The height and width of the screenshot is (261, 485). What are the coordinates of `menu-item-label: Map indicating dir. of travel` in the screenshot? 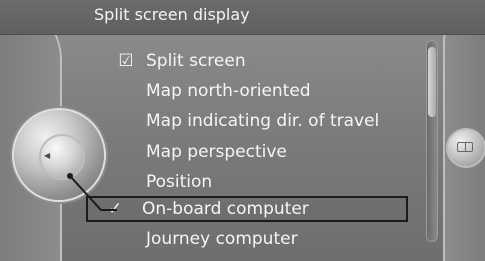 It's located at (263, 121).